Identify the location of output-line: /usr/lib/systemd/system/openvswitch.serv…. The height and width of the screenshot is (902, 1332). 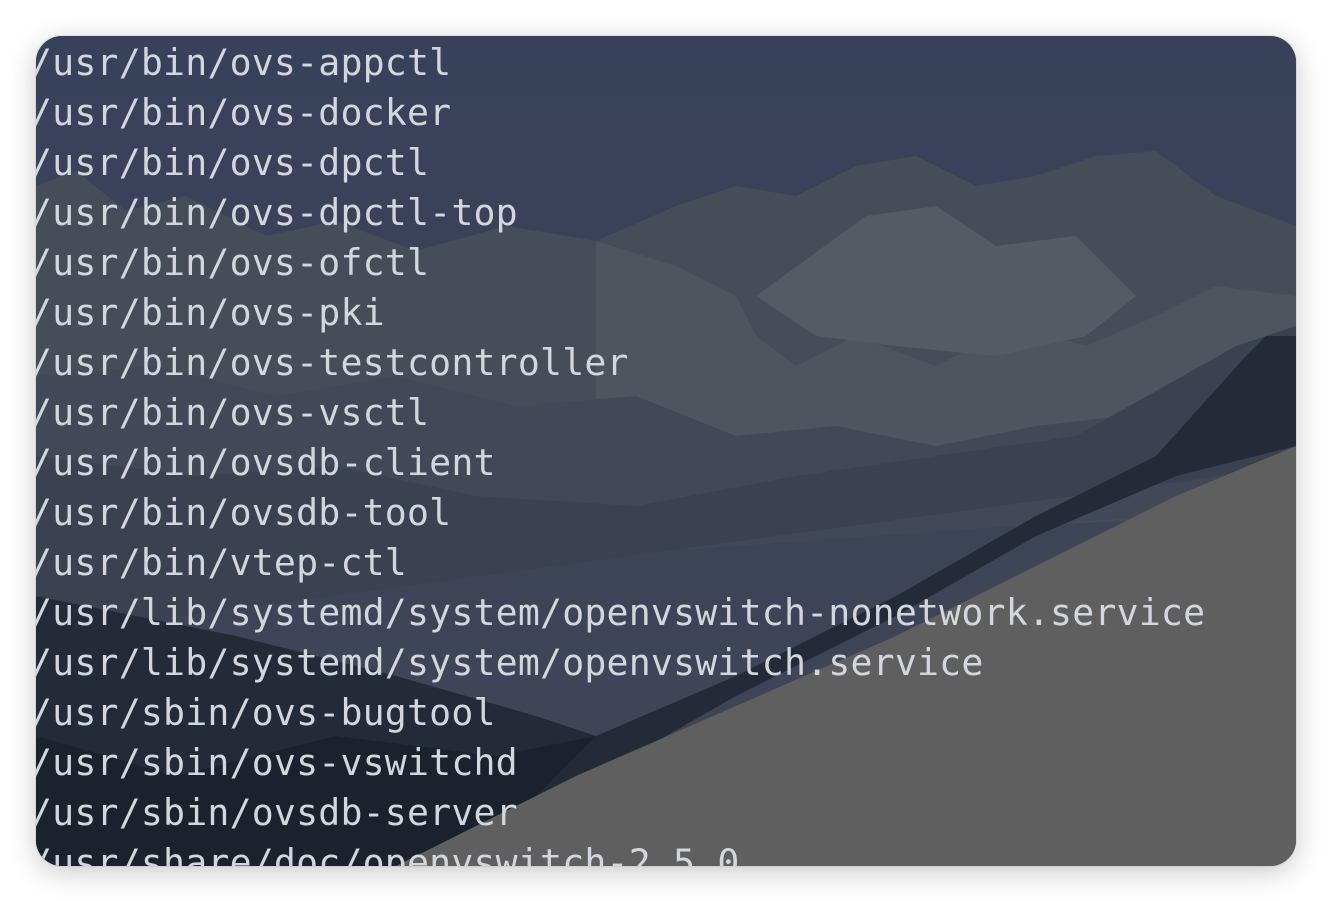
(510, 662).